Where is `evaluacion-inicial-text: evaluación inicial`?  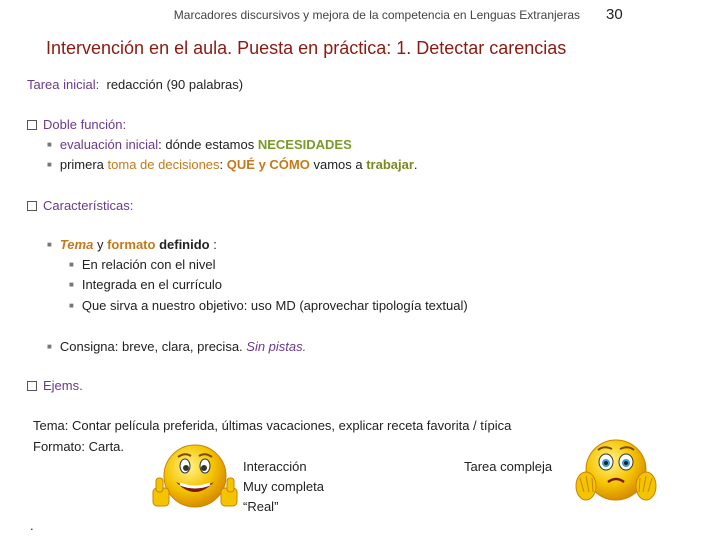
evaluacion-inicial-text: evaluación inicial is located at coordinates (109, 144).